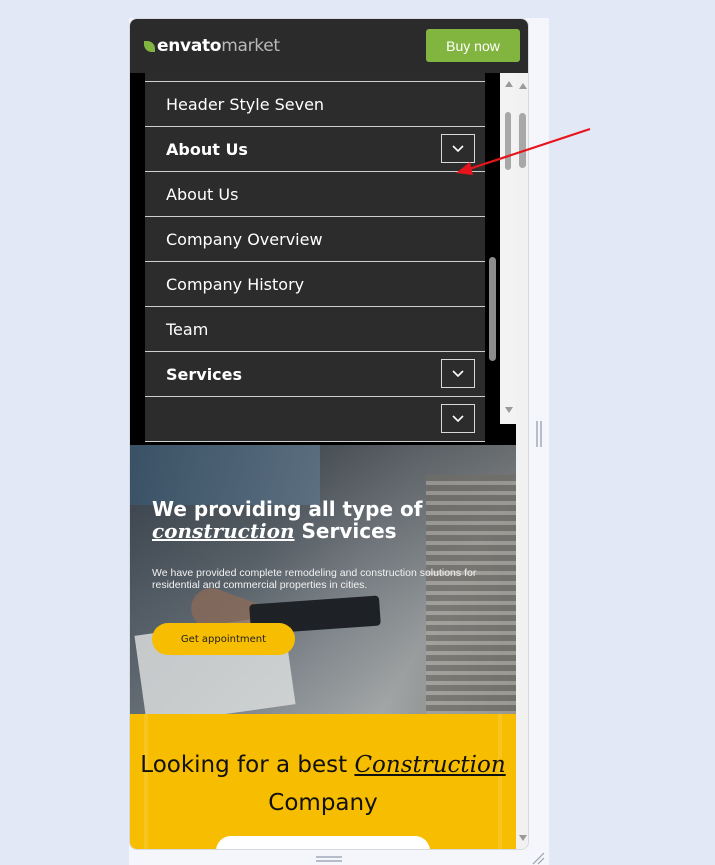  What do you see at coordinates (492, 309) in the screenshot?
I see `menu-scrollbar-thumb` at bounding box center [492, 309].